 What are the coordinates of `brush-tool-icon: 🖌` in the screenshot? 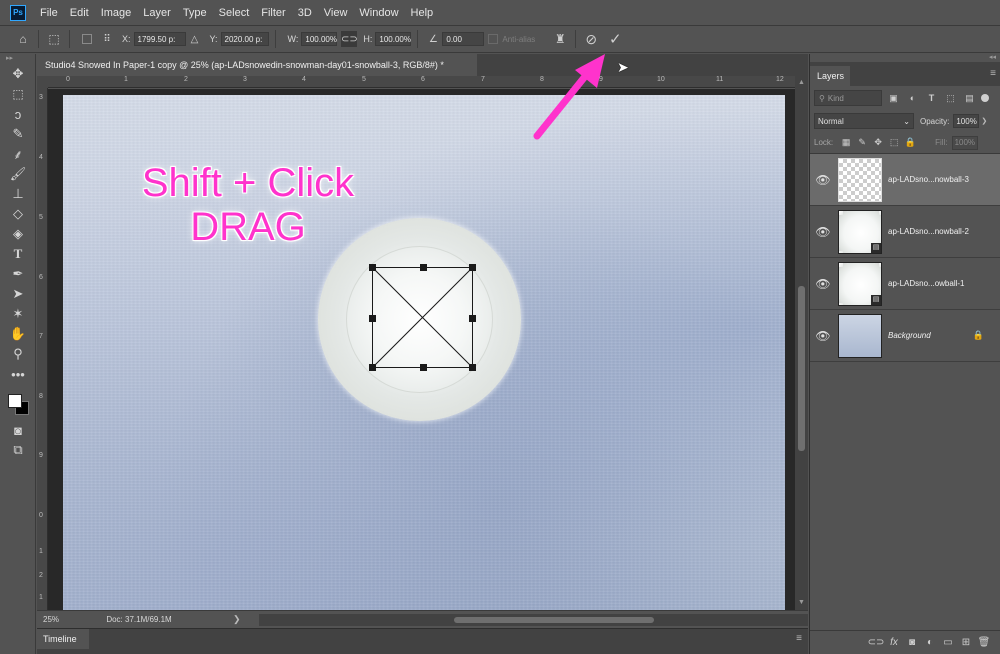 It's located at (18, 174).